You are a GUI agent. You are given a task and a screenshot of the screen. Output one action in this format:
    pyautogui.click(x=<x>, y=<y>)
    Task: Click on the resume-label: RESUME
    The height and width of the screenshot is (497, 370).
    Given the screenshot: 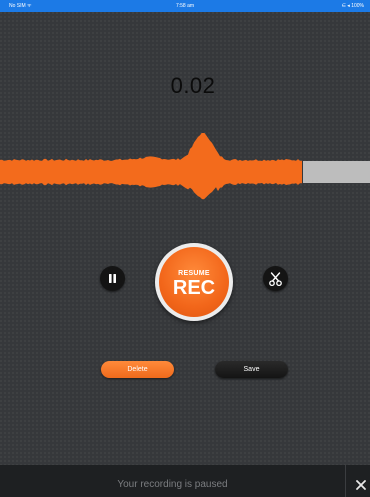 What is the action you would take?
    pyautogui.click(x=194, y=273)
    